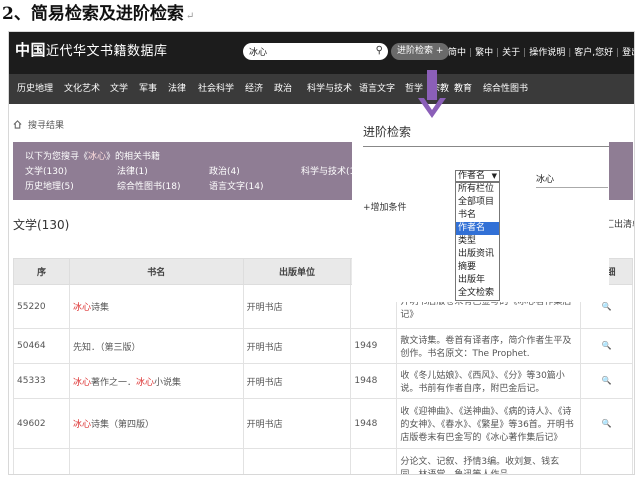 This screenshot has width=643, height=498. What do you see at coordinates (93, 14) in the screenshot?
I see `document-heading-text: 2、简易检索及进阶检索` at bounding box center [93, 14].